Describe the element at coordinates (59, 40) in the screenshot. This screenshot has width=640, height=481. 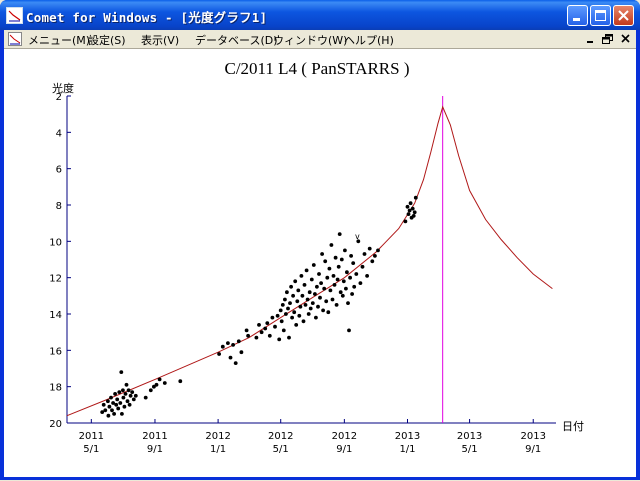
I see `menu-item-menu: メニュー(M)` at that location.